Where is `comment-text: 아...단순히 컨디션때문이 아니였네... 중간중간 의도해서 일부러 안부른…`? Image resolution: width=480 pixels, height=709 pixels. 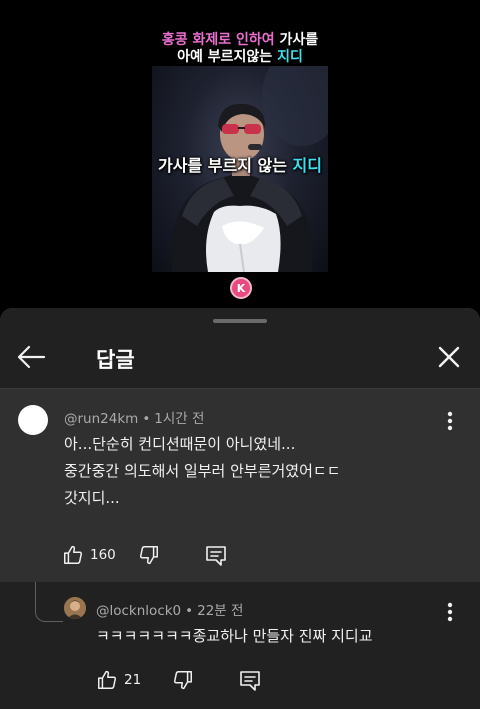 comment-text: 아...단순히 컨디션때문이 아니였네... 중간중간 의도해서 일부러 안부른… is located at coordinates (202, 471).